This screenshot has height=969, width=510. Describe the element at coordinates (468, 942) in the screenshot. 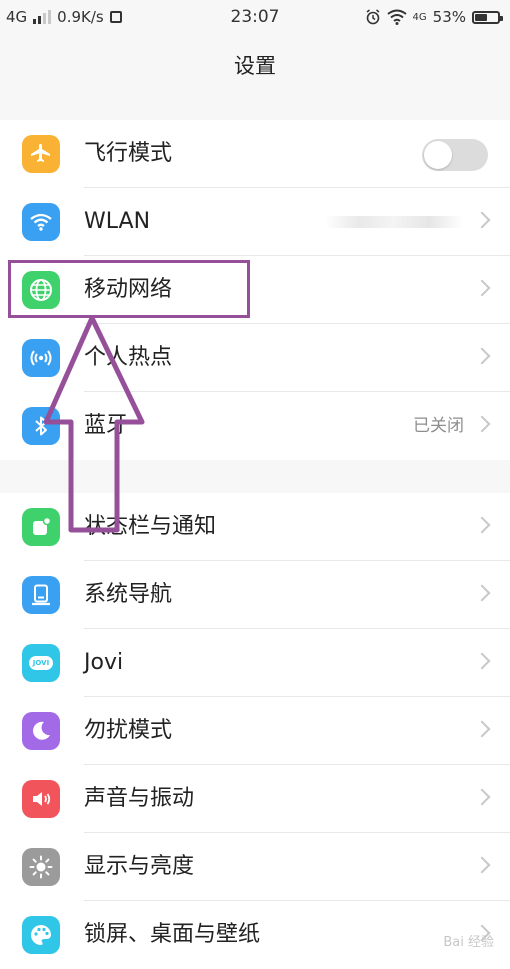

I see `watermark: Bai 经验` at that location.